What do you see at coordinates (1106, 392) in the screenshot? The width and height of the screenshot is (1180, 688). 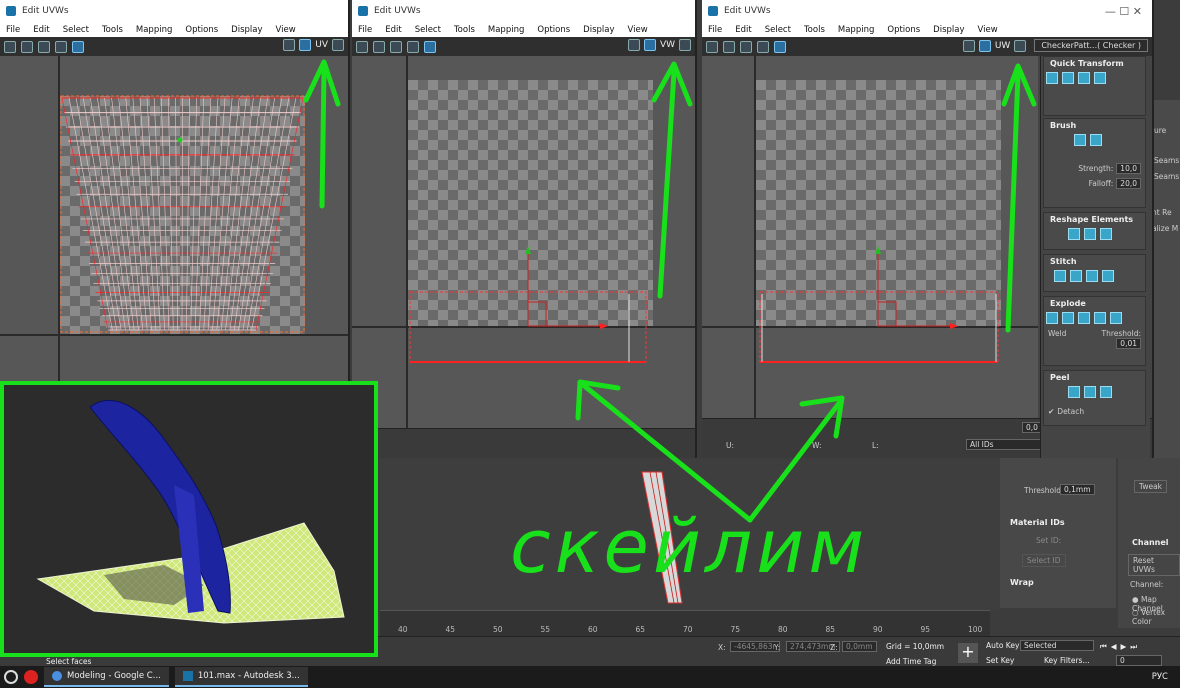 I see `reset-peel-icon` at bounding box center [1106, 392].